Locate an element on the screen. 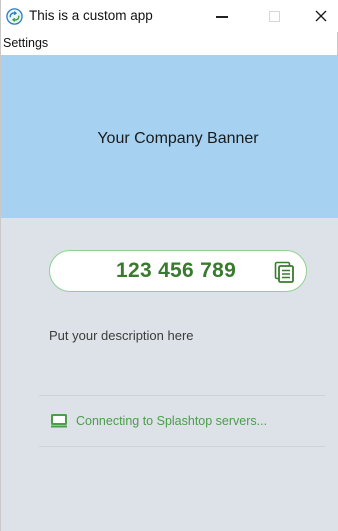  menu-item-settings: Settings is located at coordinates (25, 43).